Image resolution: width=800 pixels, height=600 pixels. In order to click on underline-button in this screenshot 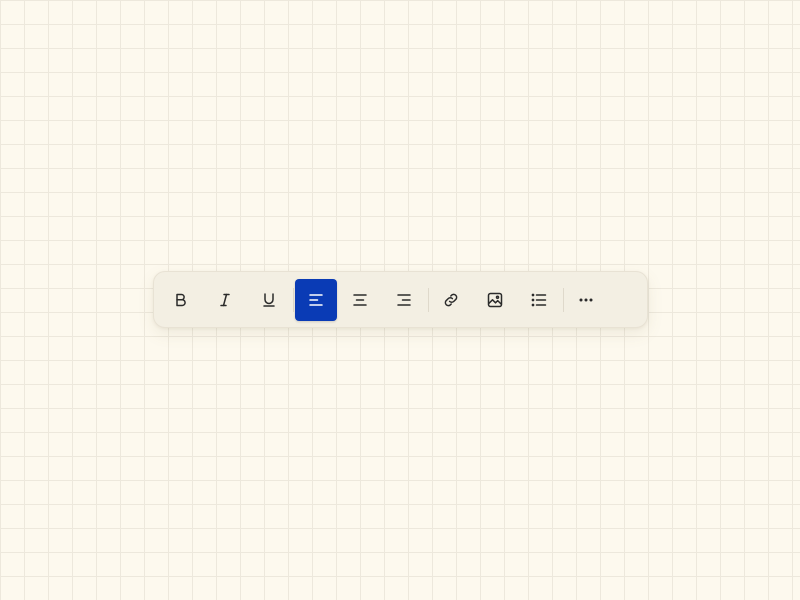, I will do `click(269, 300)`.